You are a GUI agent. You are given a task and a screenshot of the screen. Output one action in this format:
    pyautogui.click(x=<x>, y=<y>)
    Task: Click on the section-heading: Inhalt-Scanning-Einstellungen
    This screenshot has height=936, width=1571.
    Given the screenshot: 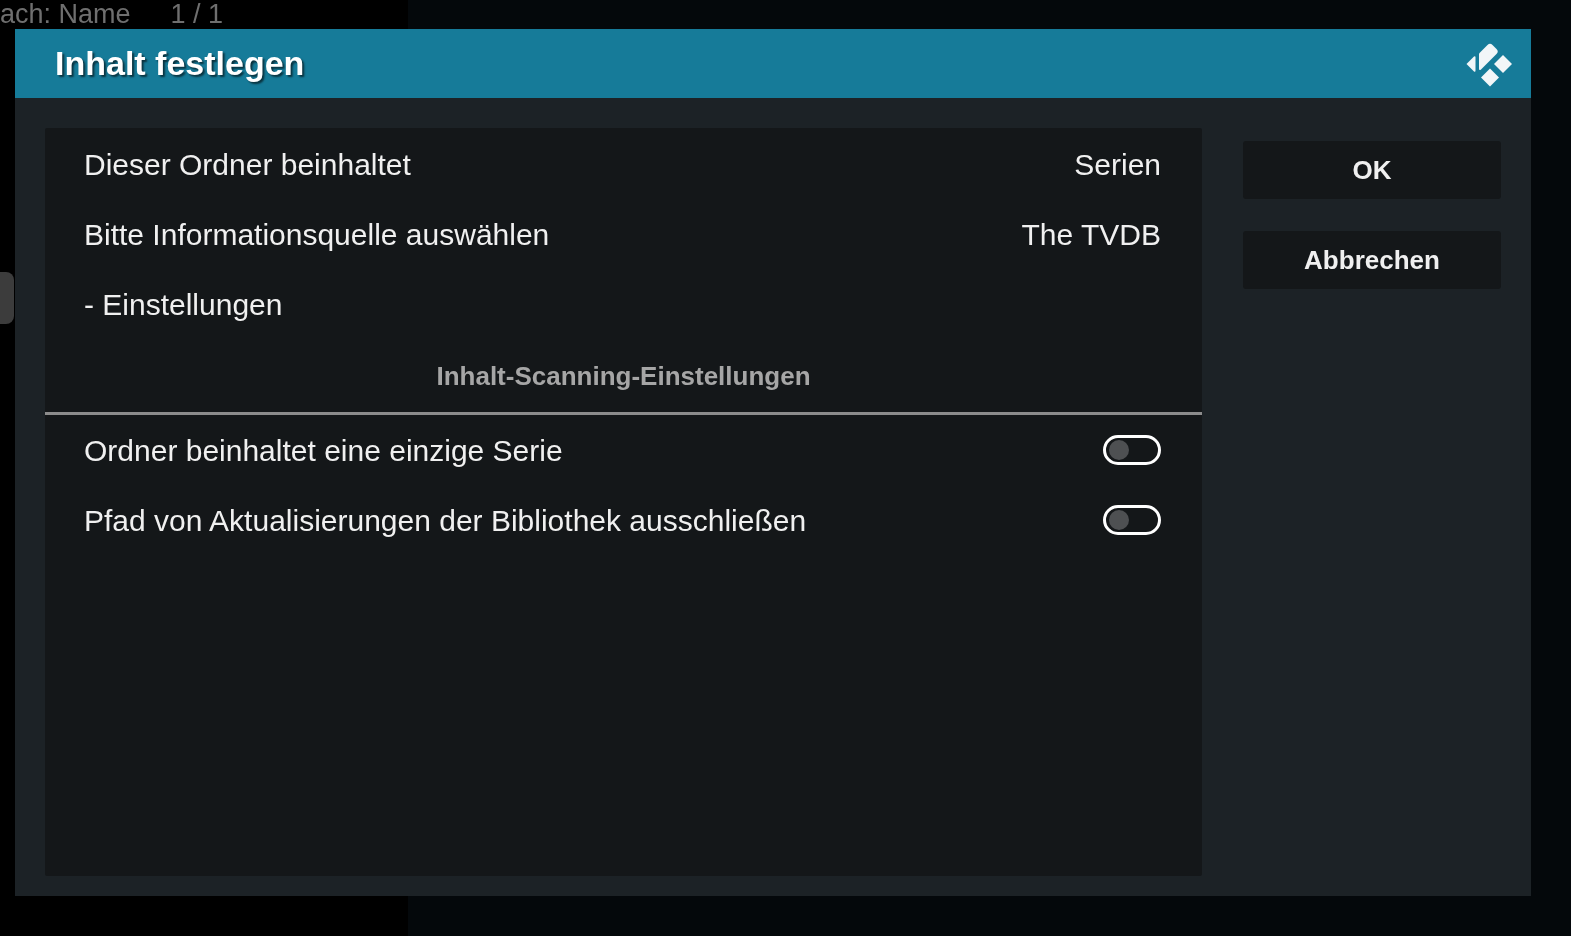 What is the action you would take?
    pyautogui.click(x=623, y=376)
    